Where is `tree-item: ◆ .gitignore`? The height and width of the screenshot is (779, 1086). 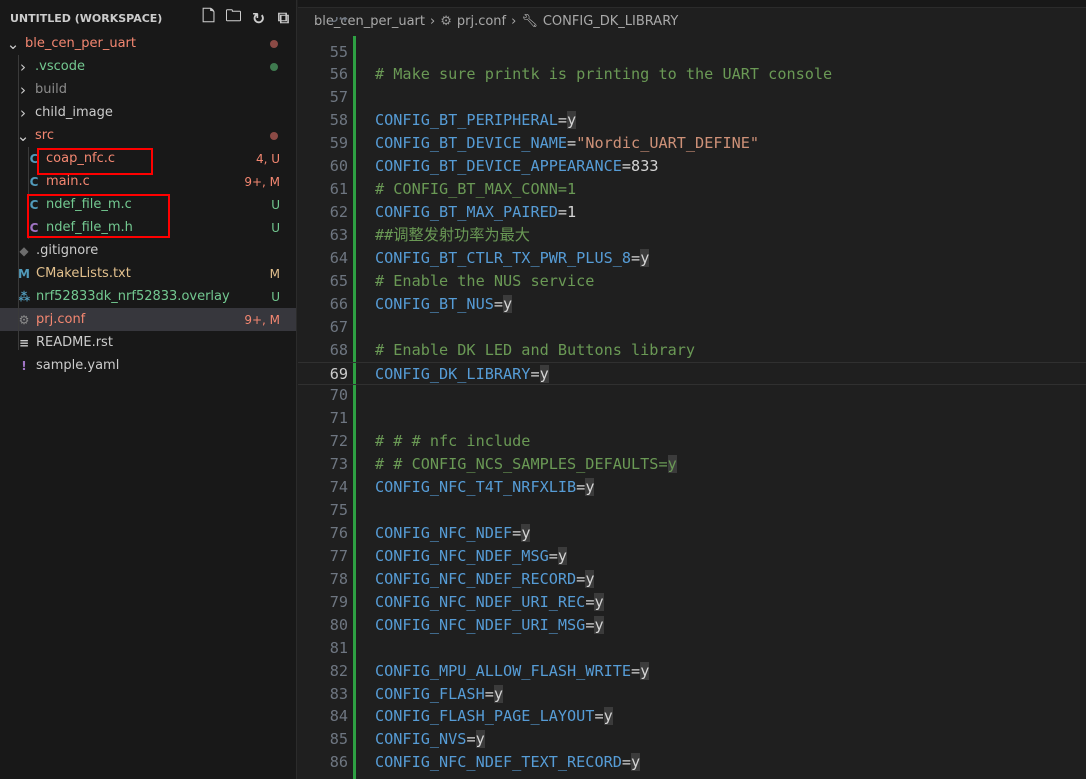 tree-item: ◆ .gitignore is located at coordinates (148, 250).